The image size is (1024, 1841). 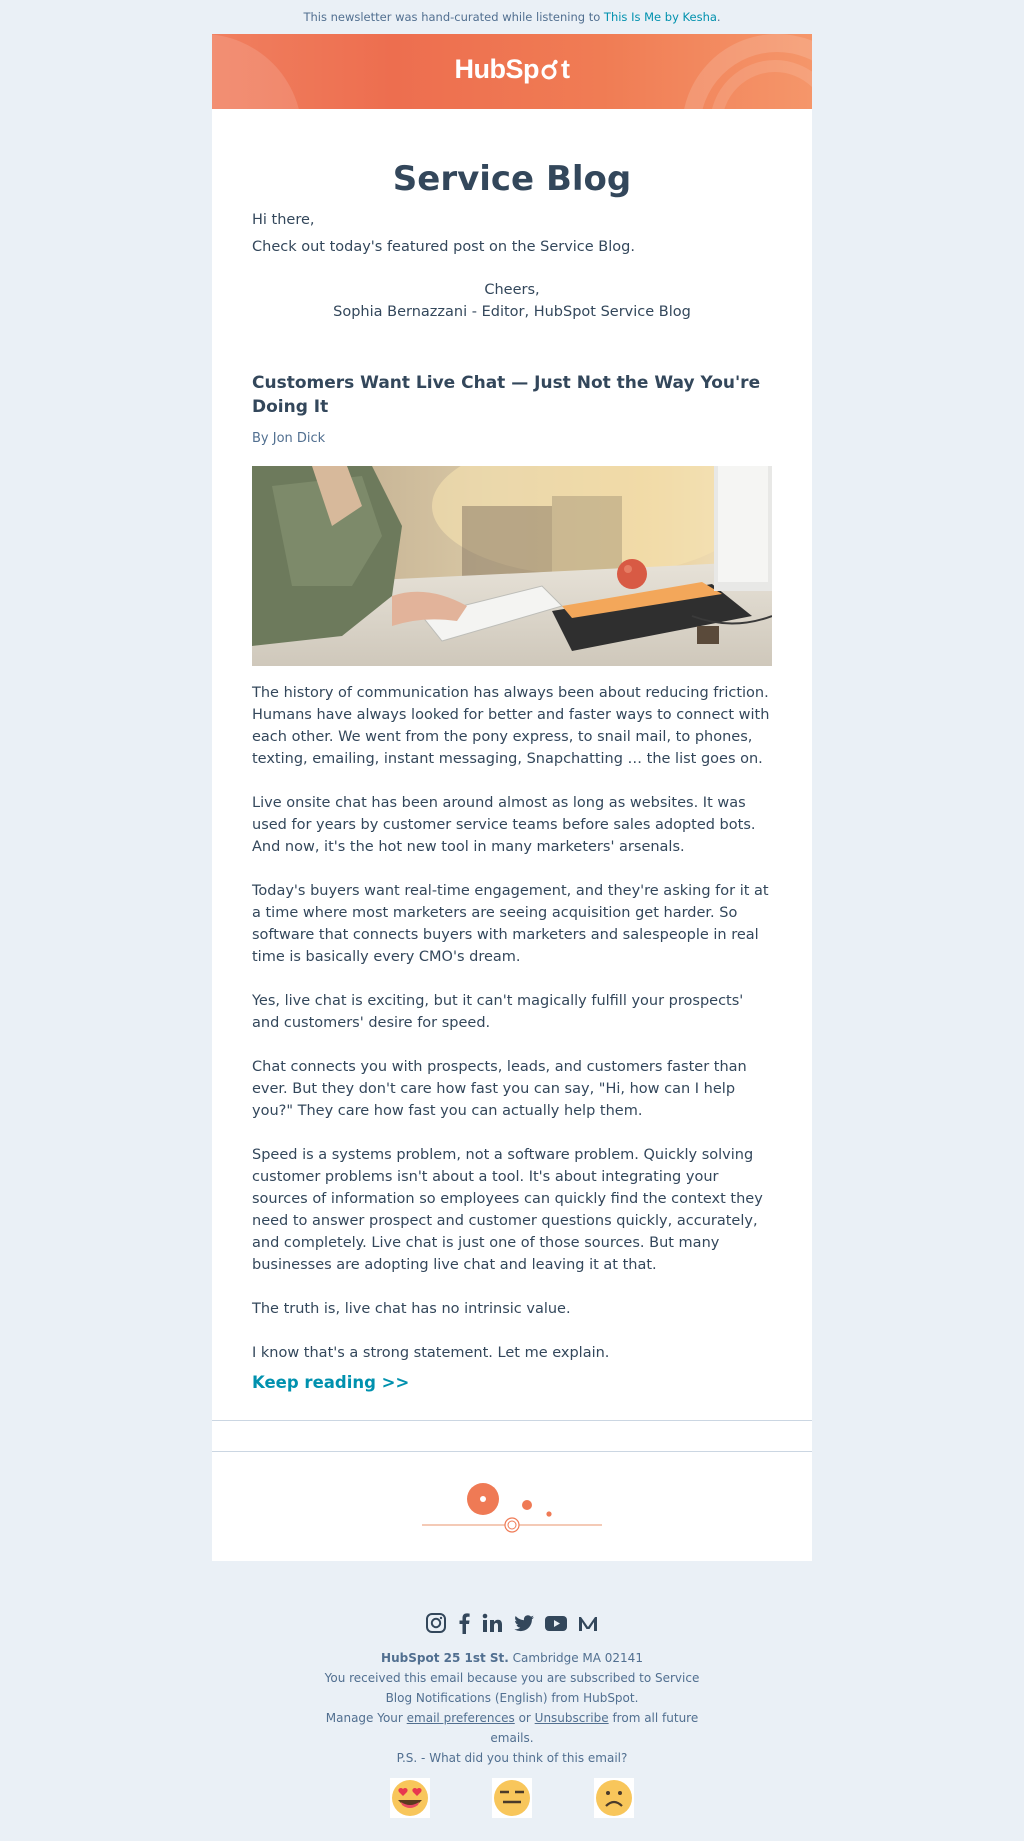 What do you see at coordinates (262, 438) in the screenshot?
I see `byline-prefix: By` at bounding box center [262, 438].